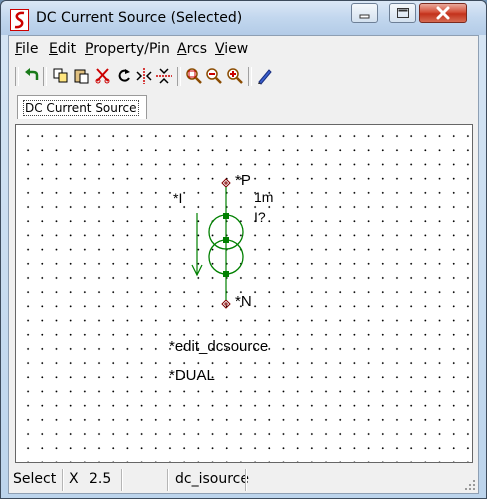 The height and width of the screenshot is (499, 487). What do you see at coordinates (74, 479) in the screenshot?
I see `status-coord-label: X` at bounding box center [74, 479].